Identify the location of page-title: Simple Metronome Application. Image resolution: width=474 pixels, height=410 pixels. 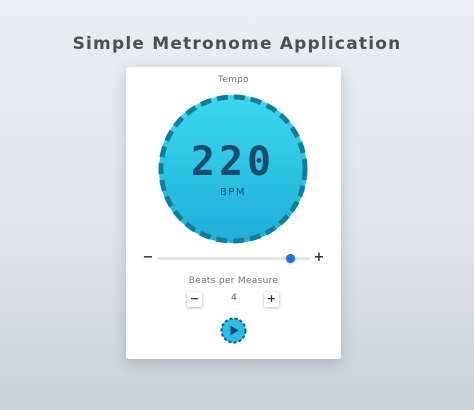
(237, 44).